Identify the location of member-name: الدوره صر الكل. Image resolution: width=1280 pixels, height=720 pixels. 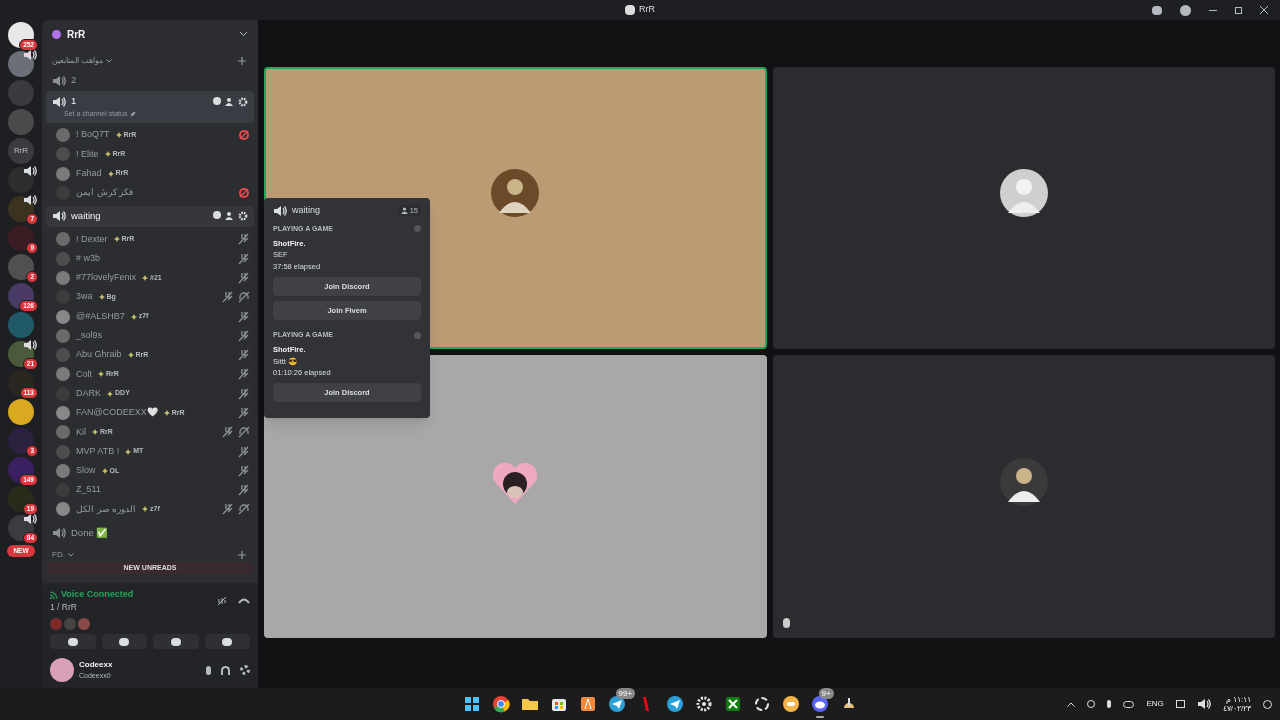
(106, 509).